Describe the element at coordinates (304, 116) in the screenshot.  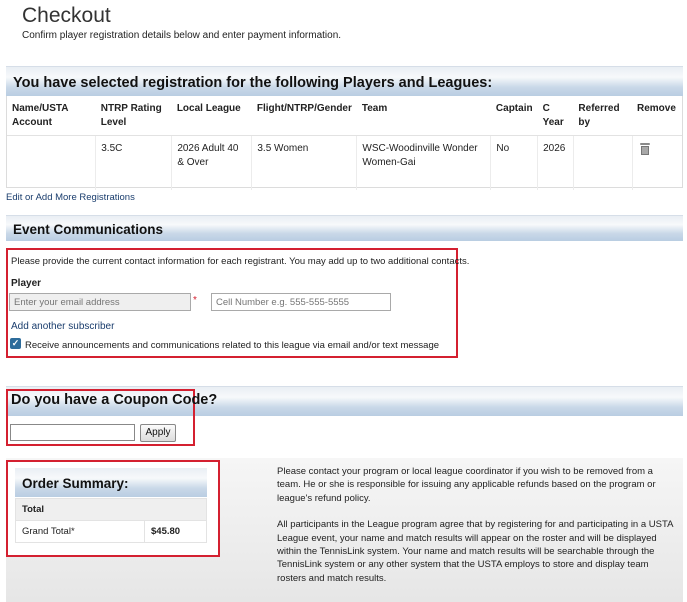
I see `column-header: Flight/NTRP/Gender` at that location.